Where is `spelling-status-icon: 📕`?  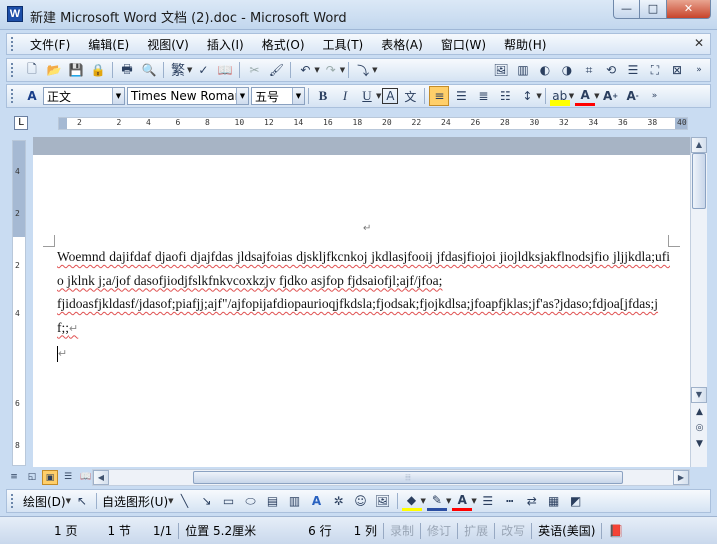
spelling-status-icon: 📕 is located at coordinates (615, 531).